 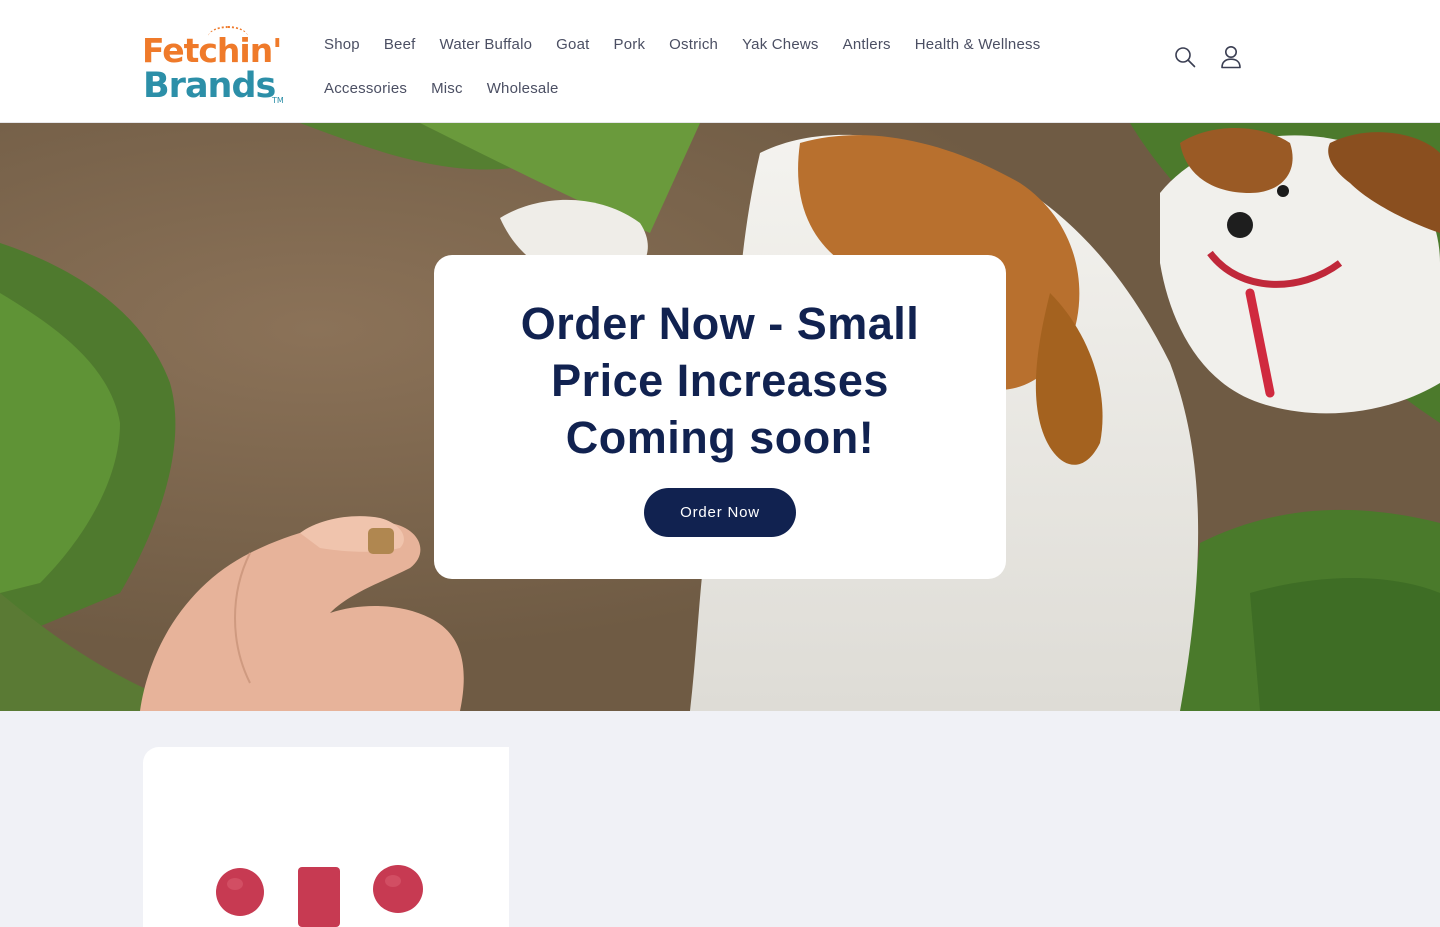 What do you see at coordinates (365, 88) in the screenshot?
I see `nav-item-accessories: Accessories` at bounding box center [365, 88].